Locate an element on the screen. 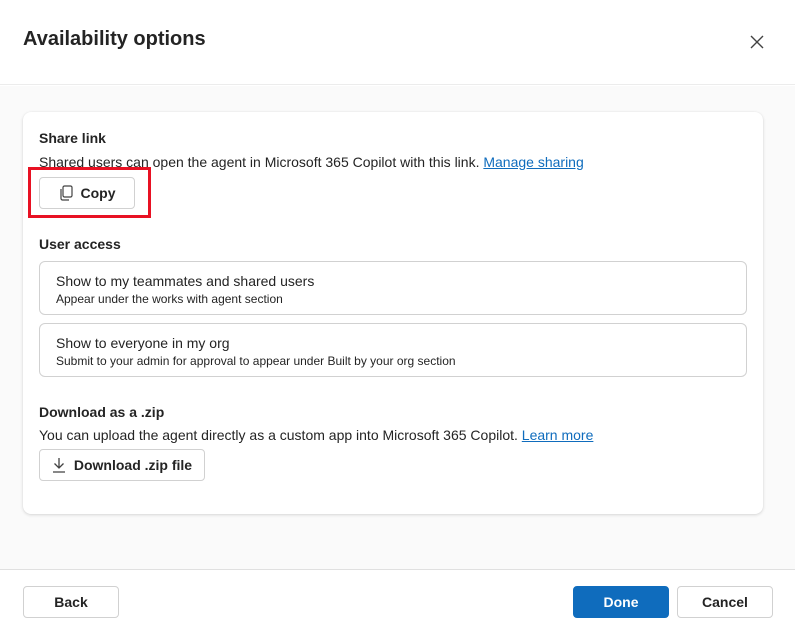 The width and height of the screenshot is (795, 635). download-icon is located at coordinates (58, 465).